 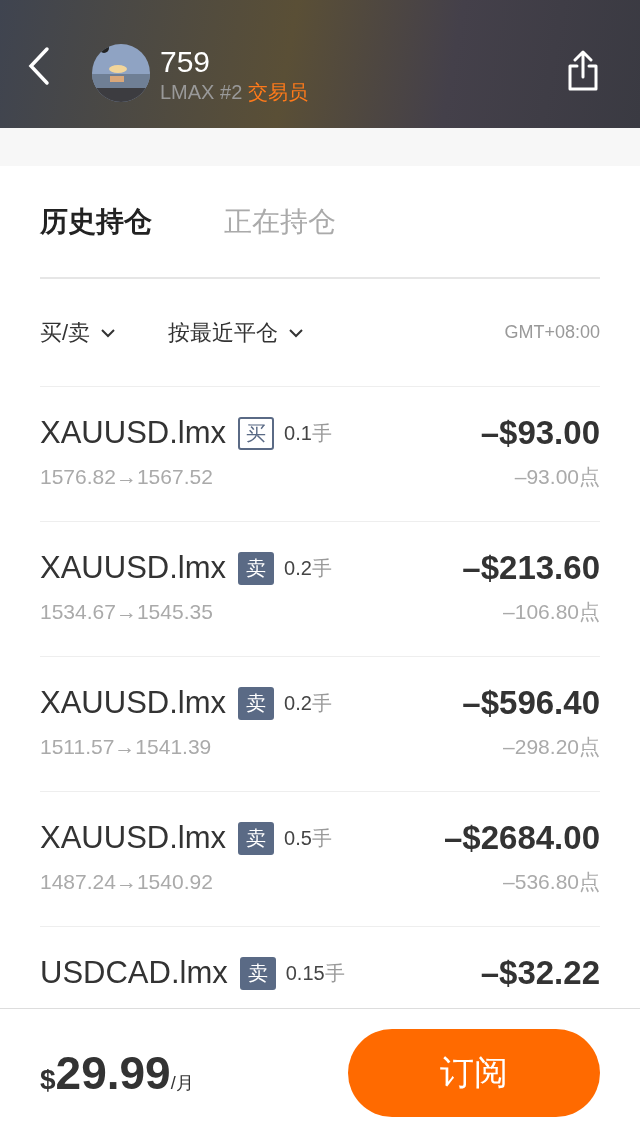 I want to click on profit-amount: –$596.40, so click(x=531, y=703).